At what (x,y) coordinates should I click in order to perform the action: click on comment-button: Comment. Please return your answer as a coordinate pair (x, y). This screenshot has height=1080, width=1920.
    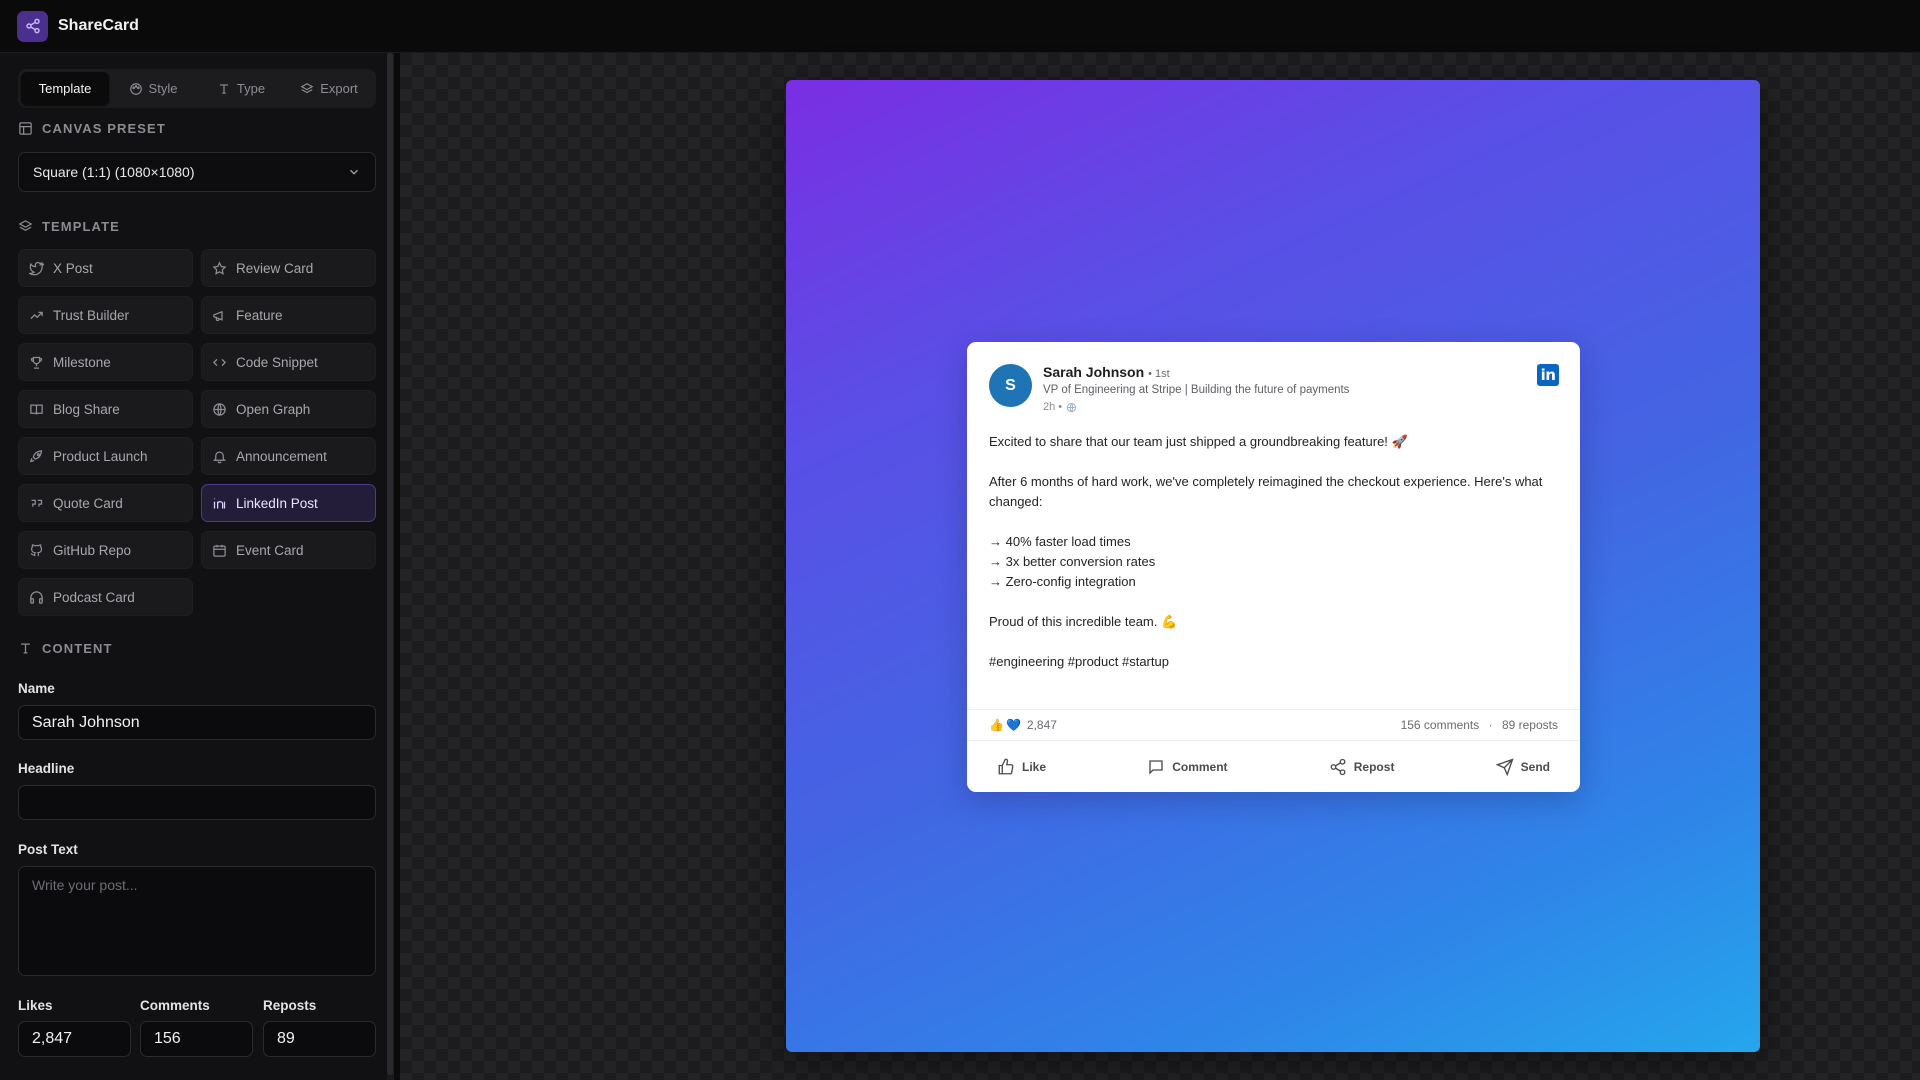
    Looking at the image, I should click on (1187, 767).